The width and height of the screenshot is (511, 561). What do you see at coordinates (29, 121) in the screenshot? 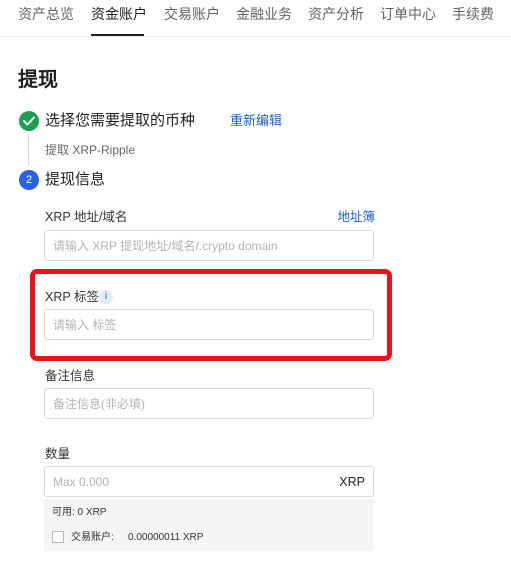
I see `check-icon` at bounding box center [29, 121].